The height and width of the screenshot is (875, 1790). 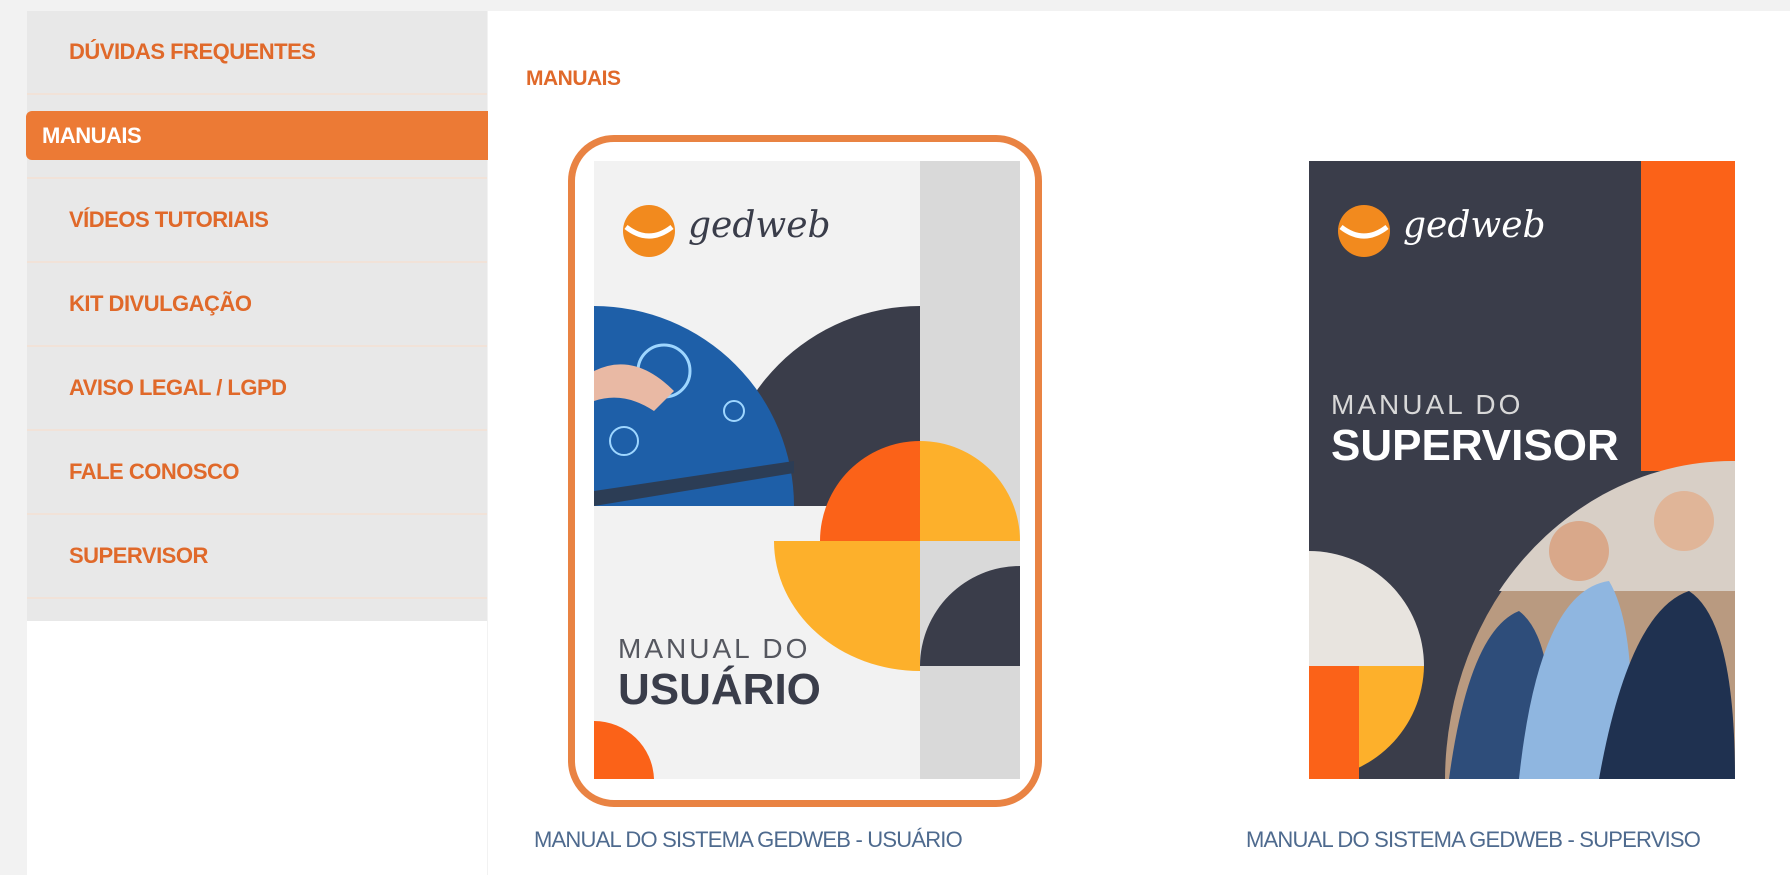 I want to click on gedweb-logo: gedweb, so click(x=1469, y=225).